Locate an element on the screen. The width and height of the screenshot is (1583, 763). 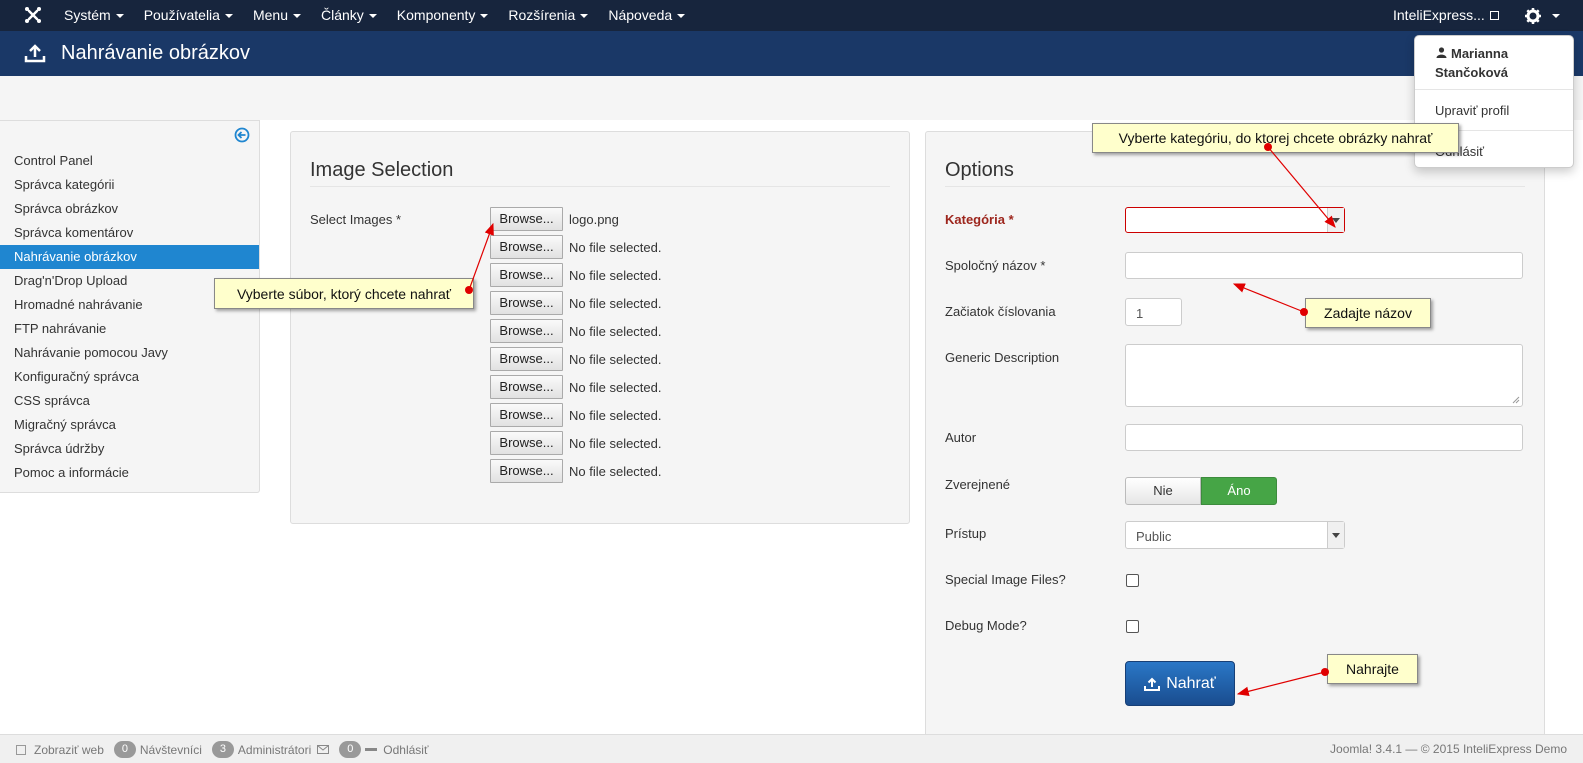
joomla-logo-icon is located at coordinates (33, 15).